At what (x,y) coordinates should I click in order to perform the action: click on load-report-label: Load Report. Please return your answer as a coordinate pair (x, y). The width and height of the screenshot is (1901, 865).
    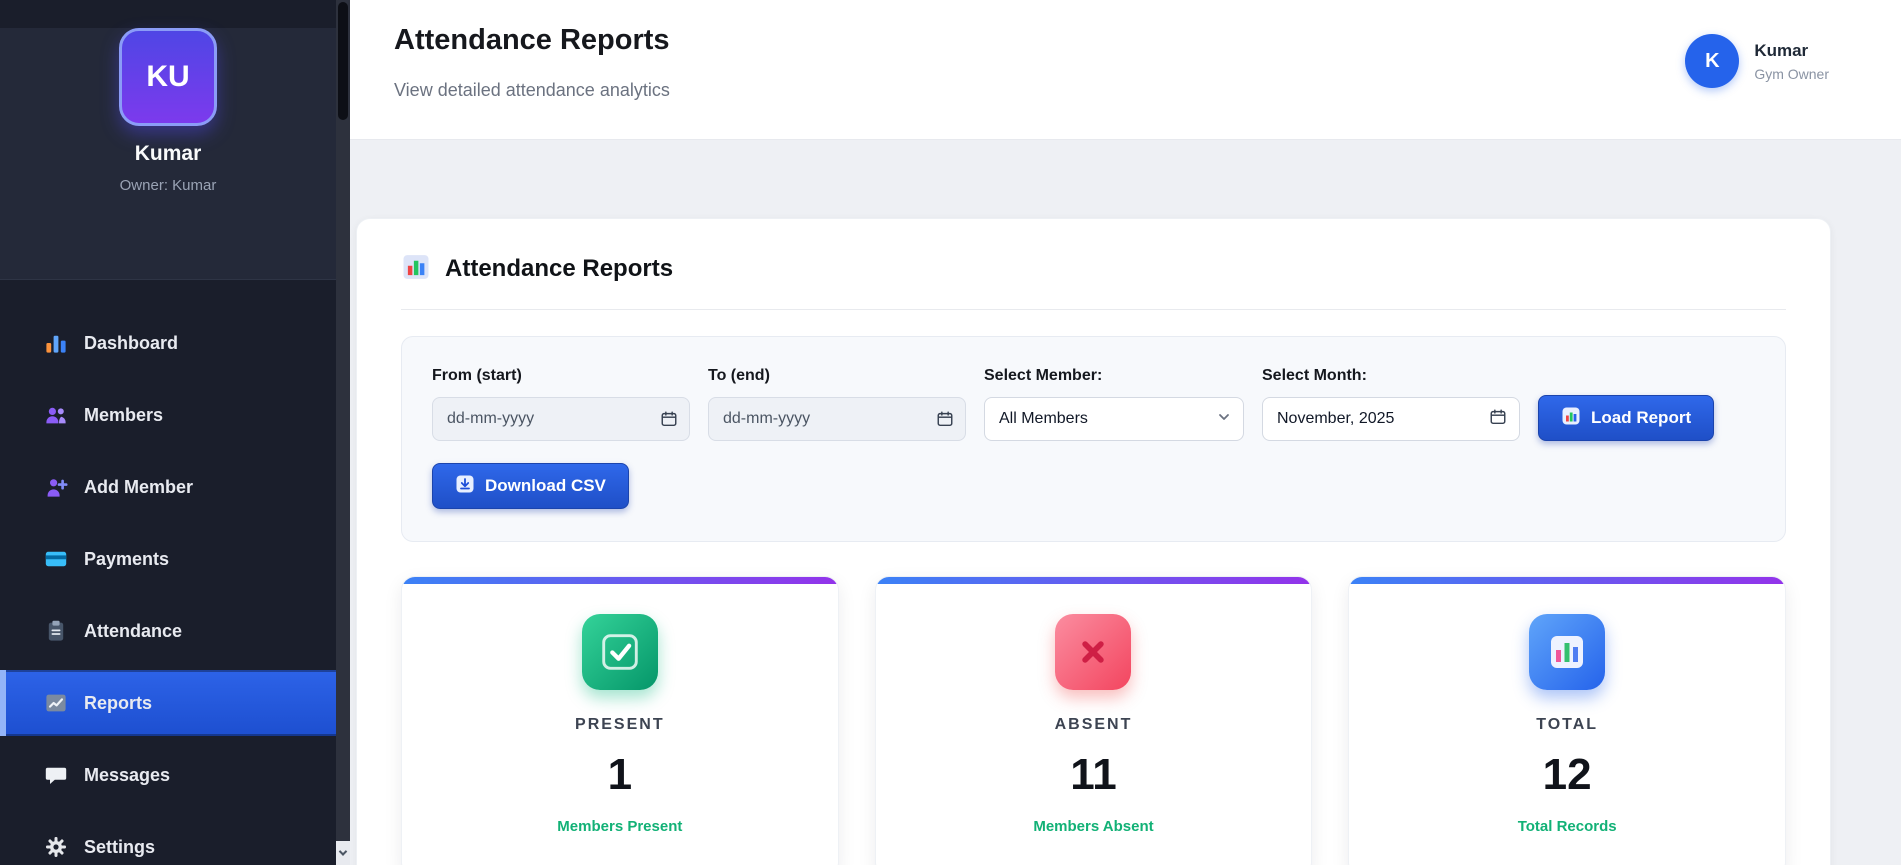
    Looking at the image, I should click on (1641, 417).